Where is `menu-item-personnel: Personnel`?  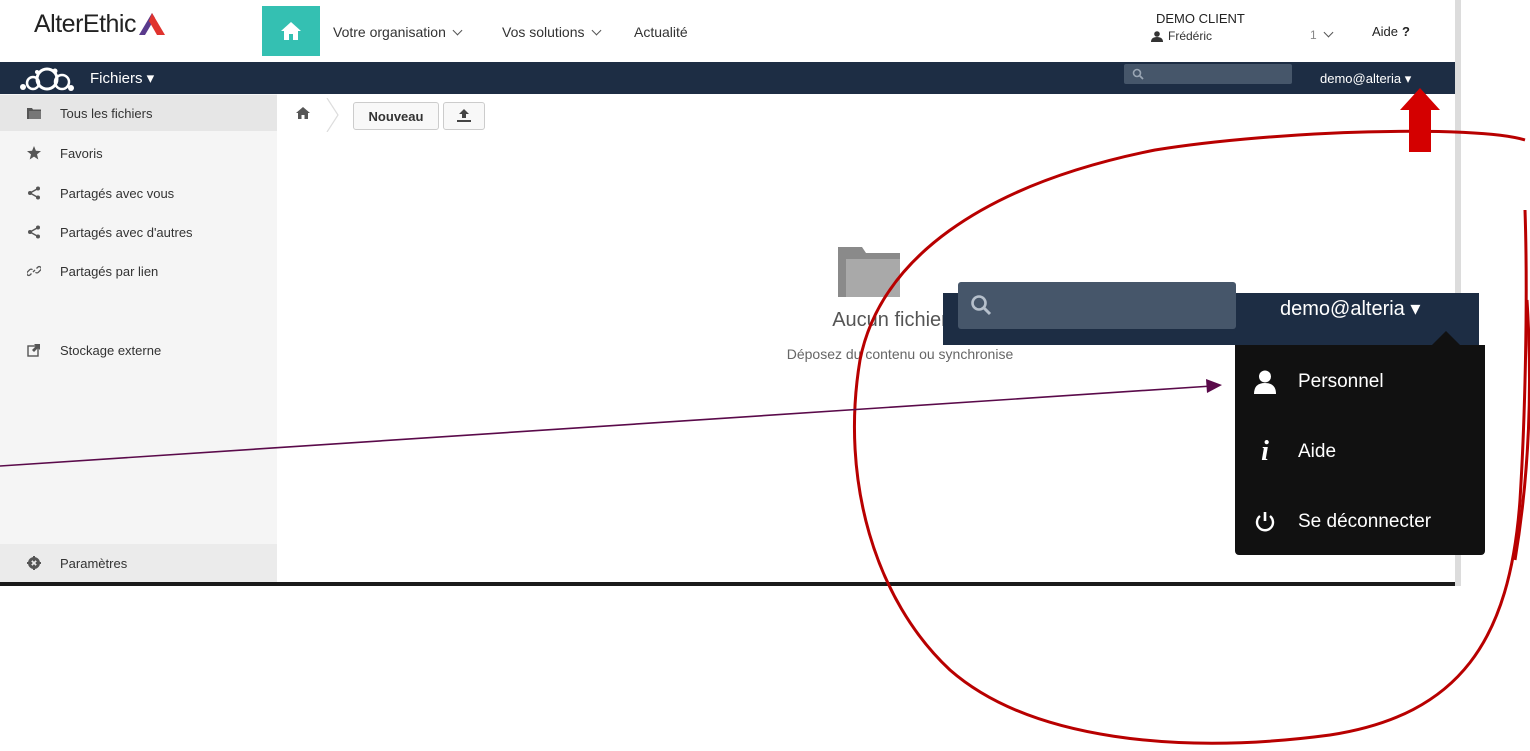
menu-item-personnel: Personnel is located at coordinates (1367, 382).